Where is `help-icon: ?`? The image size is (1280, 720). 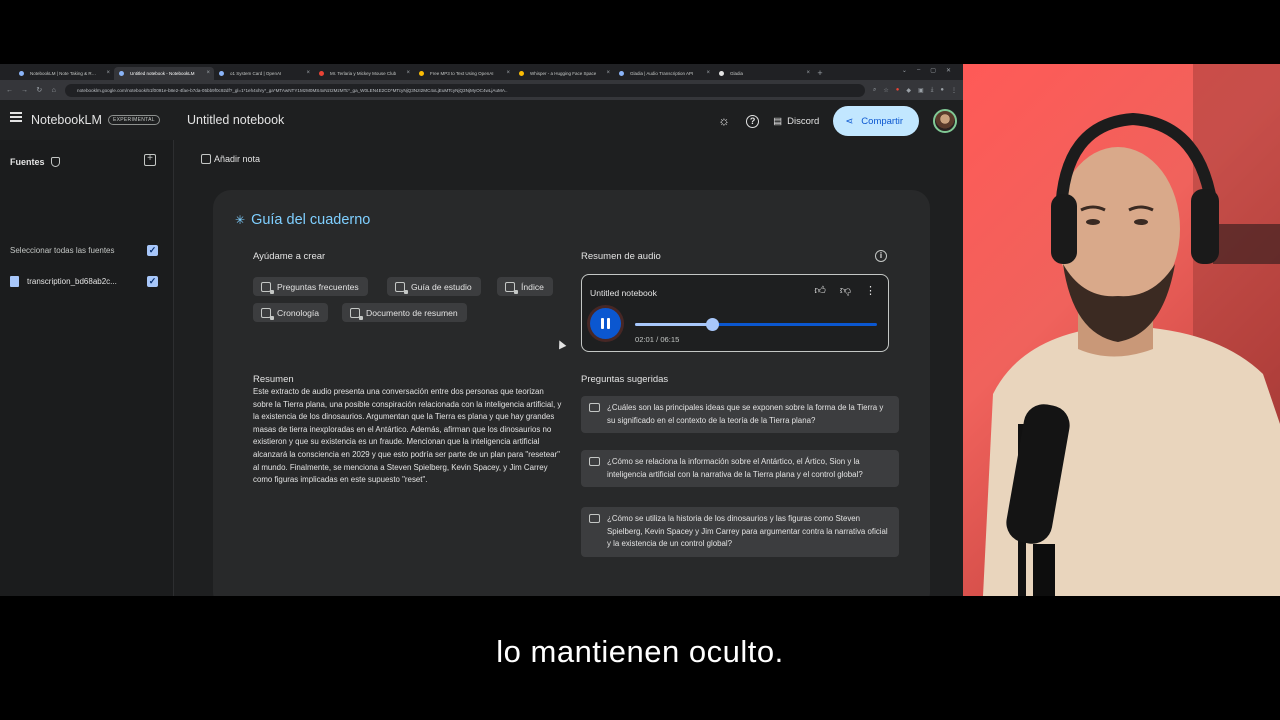
help-icon: ? is located at coordinates (753, 121).